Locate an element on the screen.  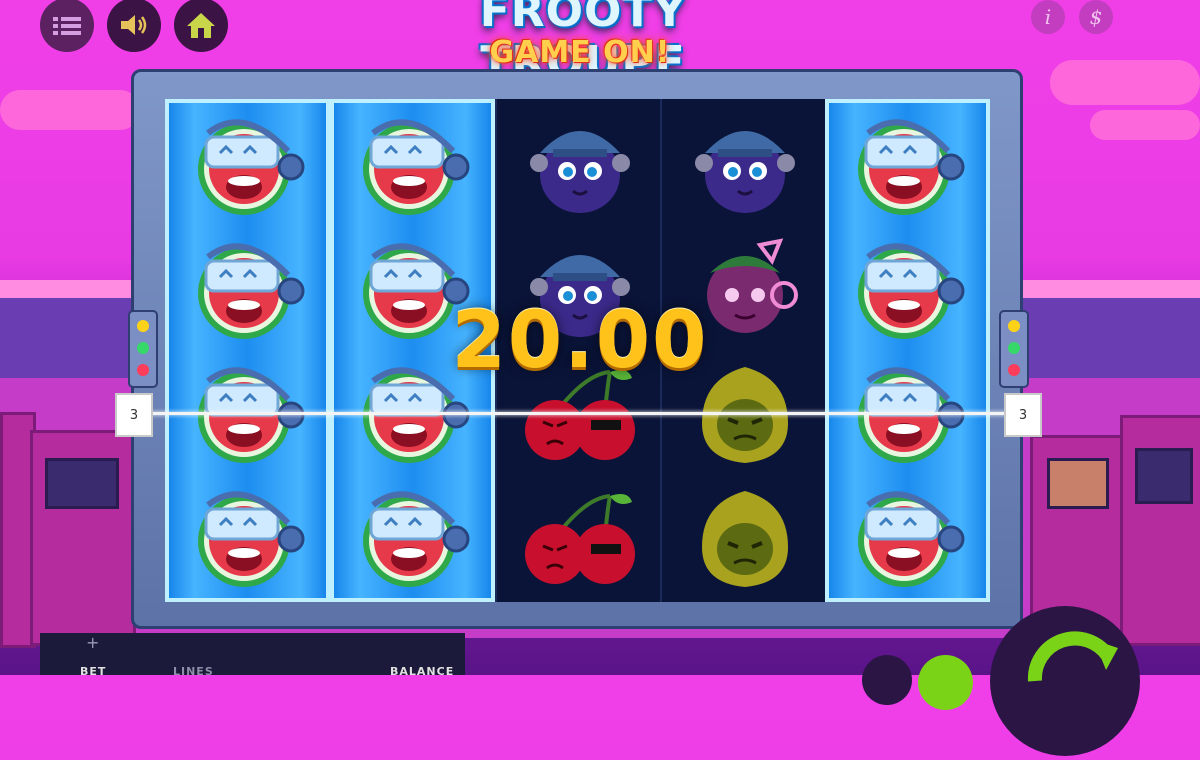
home-icon is located at coordinates (201, 25).